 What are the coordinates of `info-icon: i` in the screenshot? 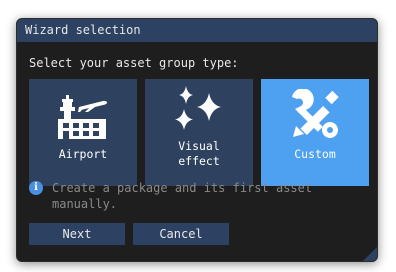 It's located at (36, 188).